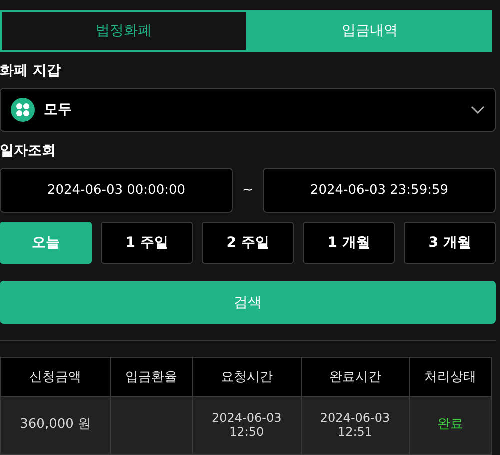  What do you see at coordinates (355, 377) in the screenshot?
I see `column-header: 완료시간` at bounding box center [355, 377].